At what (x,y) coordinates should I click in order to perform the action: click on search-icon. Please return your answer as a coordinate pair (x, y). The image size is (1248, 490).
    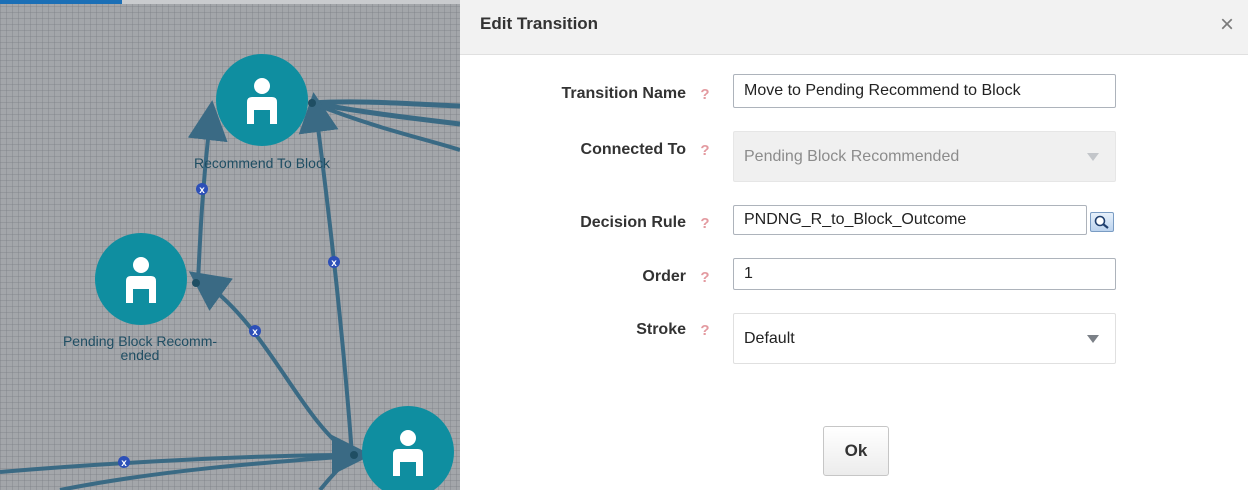
    Looking at the image, I should click on (1102, 222).